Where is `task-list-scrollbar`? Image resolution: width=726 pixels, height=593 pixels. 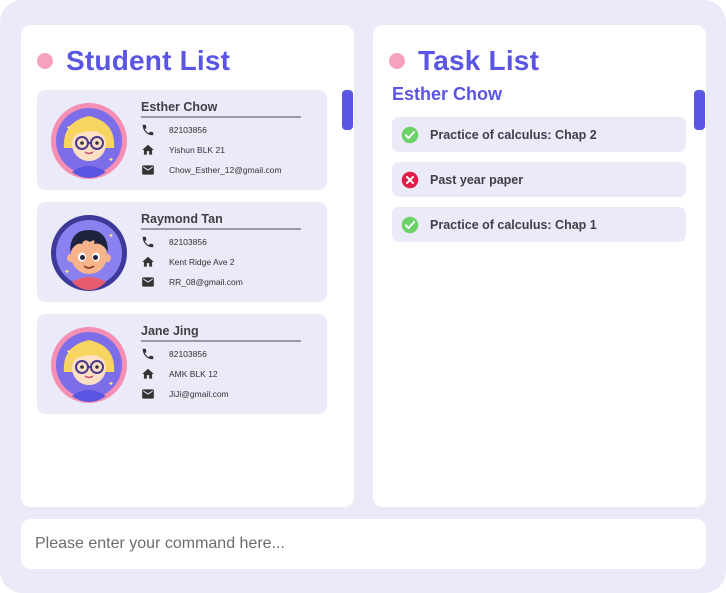 task-list-scrollbar is located at coordinates (699, 110).